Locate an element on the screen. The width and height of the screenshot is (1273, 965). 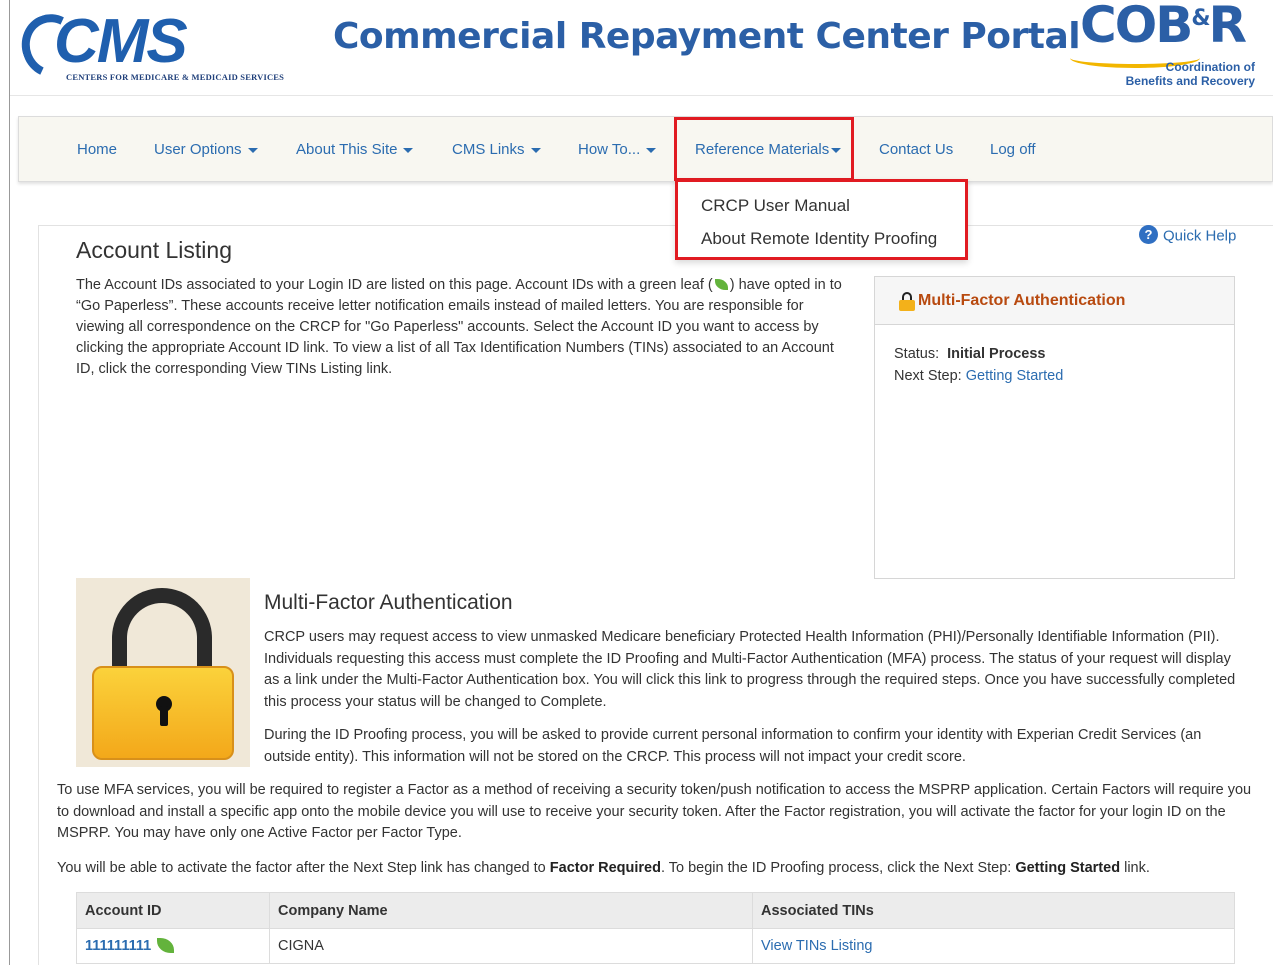
padlock-icon is located at coordinates (163, 713).